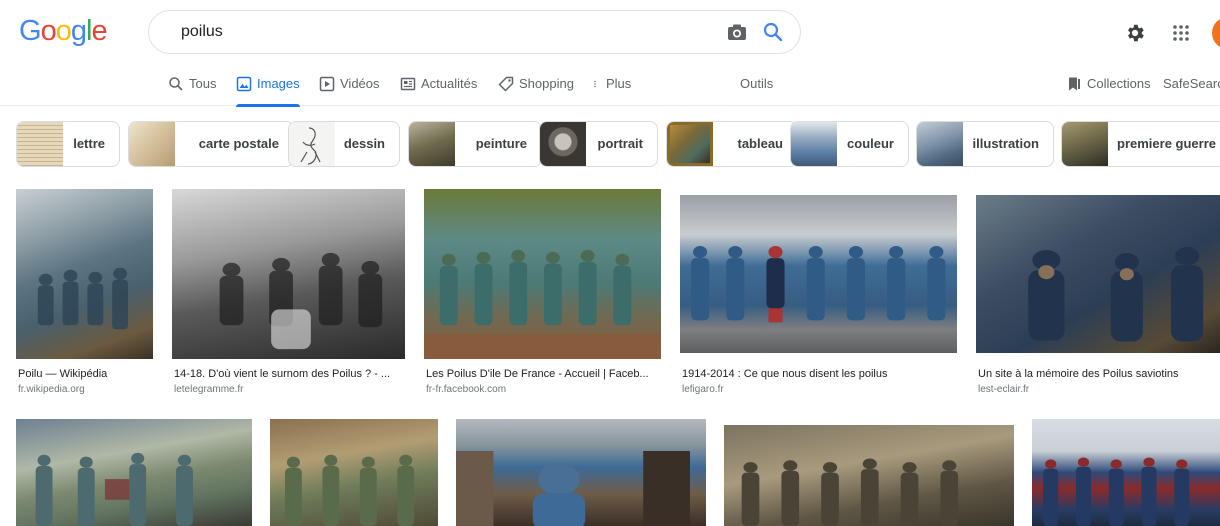 This screenshot has height=526, width=1220. I want to click on gear-icon, so click(1135, 33).